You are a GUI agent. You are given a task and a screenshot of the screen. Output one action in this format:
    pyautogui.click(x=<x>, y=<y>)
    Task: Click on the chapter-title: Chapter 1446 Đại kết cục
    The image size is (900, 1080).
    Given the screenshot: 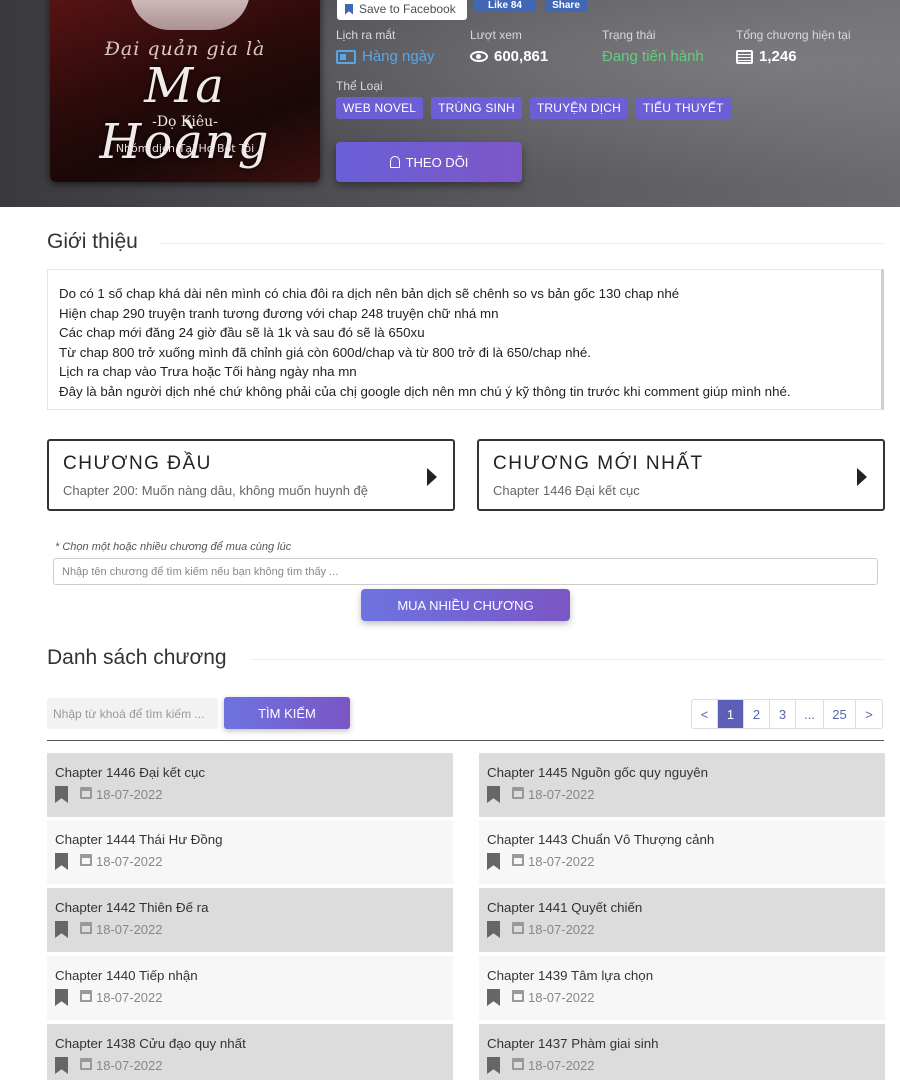 What is the action you would take?
    pyautogui.click(x=130, y=772)
    